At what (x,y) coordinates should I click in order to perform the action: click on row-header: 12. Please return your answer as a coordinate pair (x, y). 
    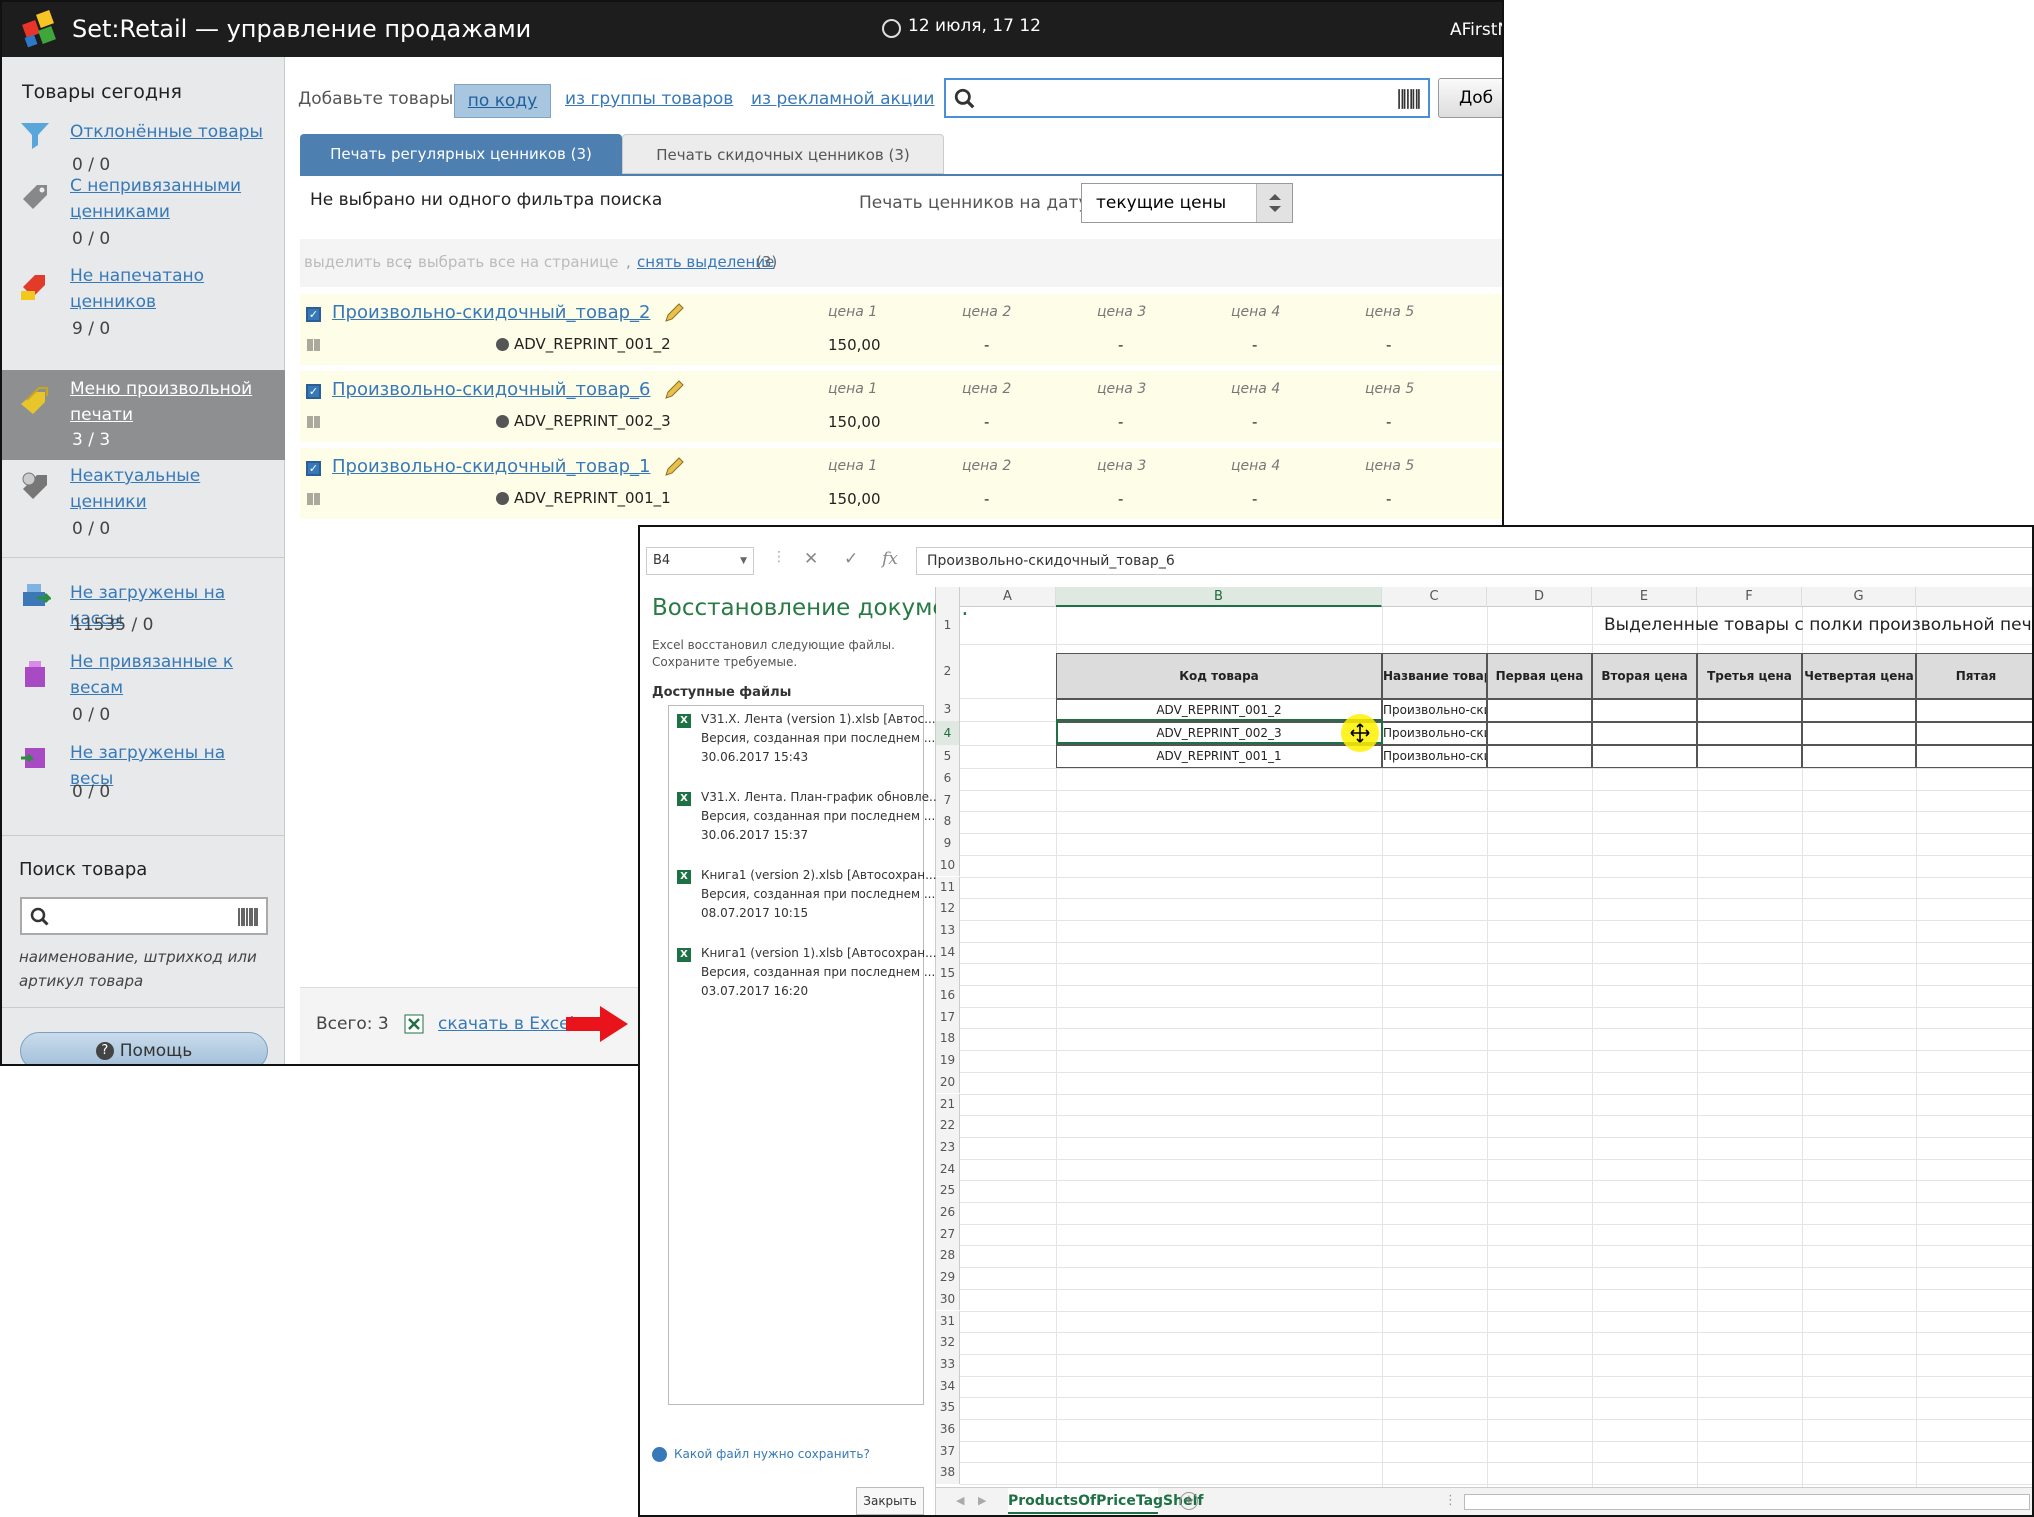
    Looking at the image, I should click on (948, 909).